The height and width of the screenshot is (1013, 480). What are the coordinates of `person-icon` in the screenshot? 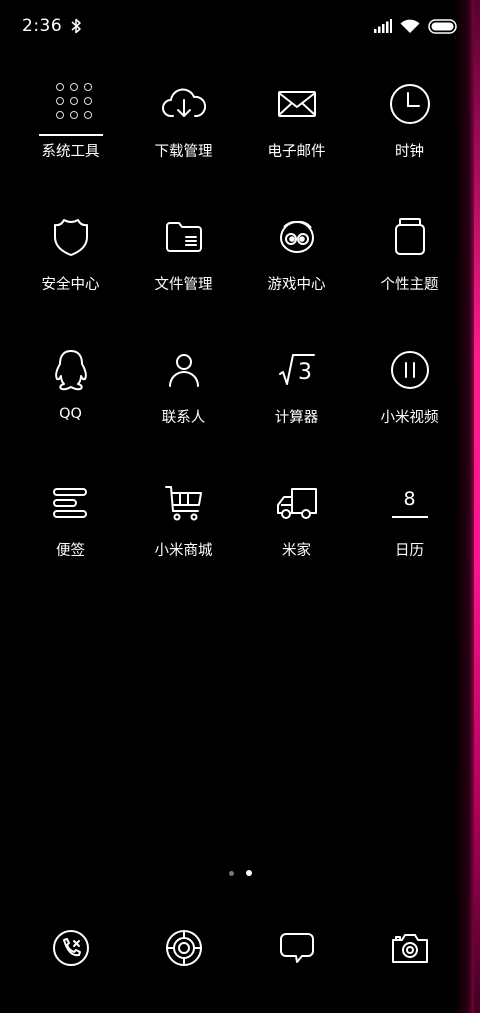 It's located at (184, 370).